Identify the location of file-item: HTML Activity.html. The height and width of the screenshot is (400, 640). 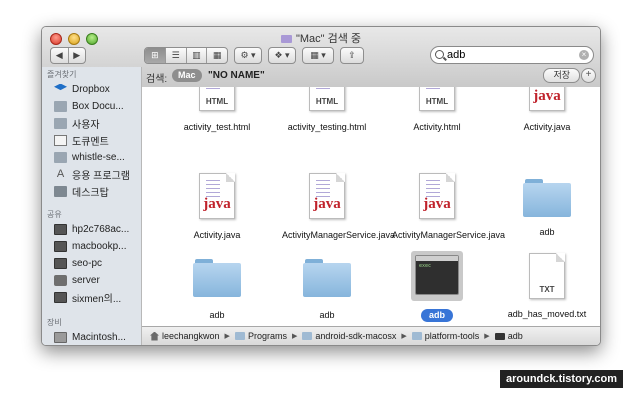
(437, 111).